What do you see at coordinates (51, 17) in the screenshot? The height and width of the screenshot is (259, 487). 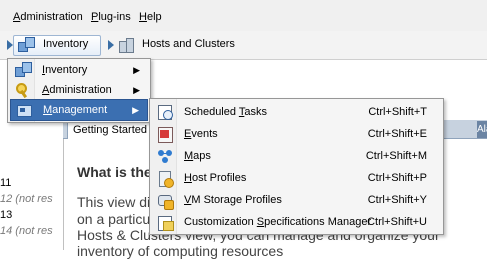 I see `menu-administration-label: dministration` at bounding box center [51, 17].